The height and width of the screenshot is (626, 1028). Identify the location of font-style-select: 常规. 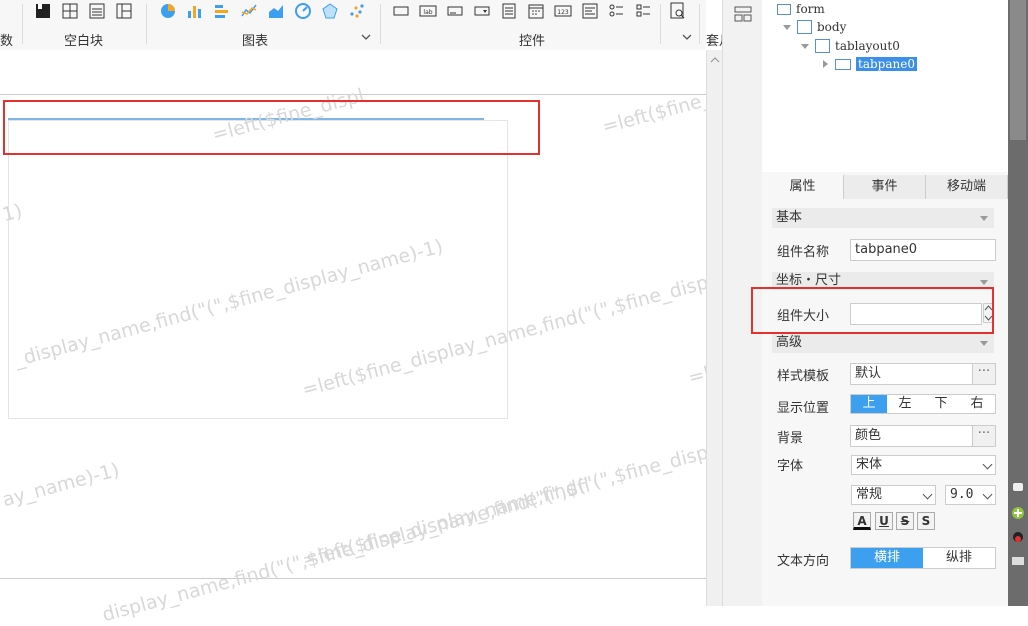
(893, 495).